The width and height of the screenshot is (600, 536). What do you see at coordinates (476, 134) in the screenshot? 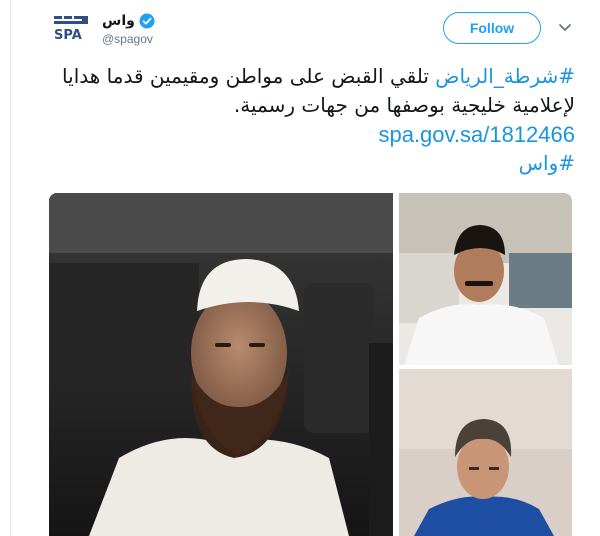
I see `tweet-link: spa.gov.sa/1812466` at bounding box center [476, 134].